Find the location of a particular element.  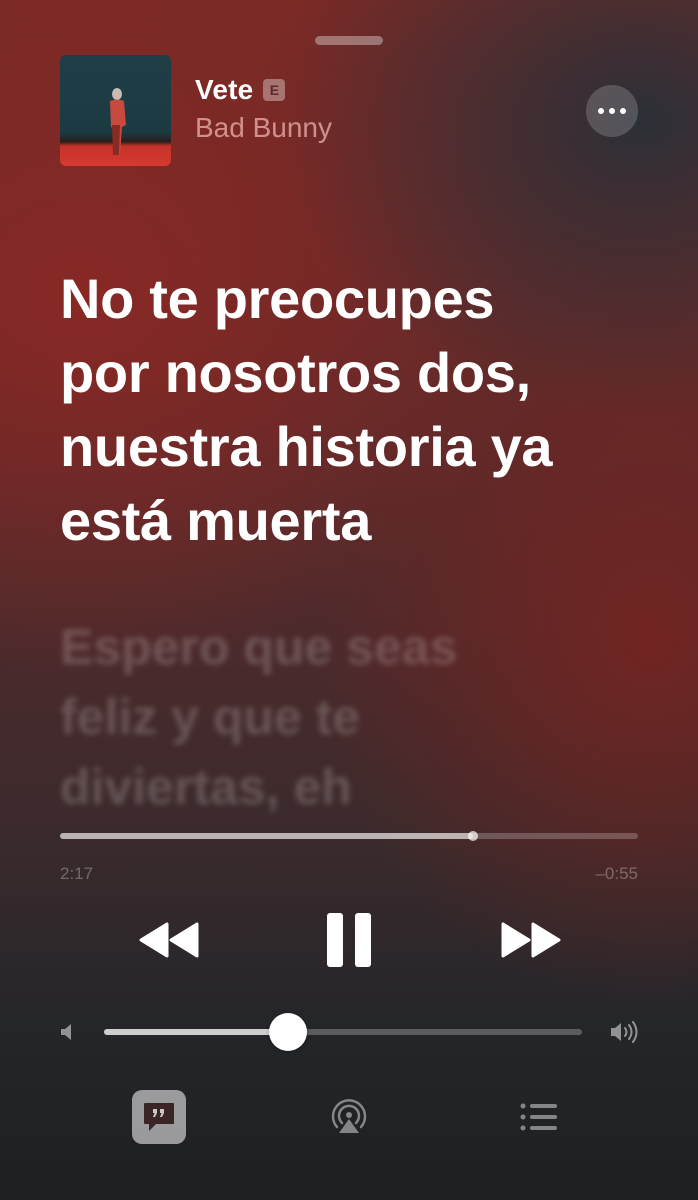

queue-button is located at coordinates (539, 1117).